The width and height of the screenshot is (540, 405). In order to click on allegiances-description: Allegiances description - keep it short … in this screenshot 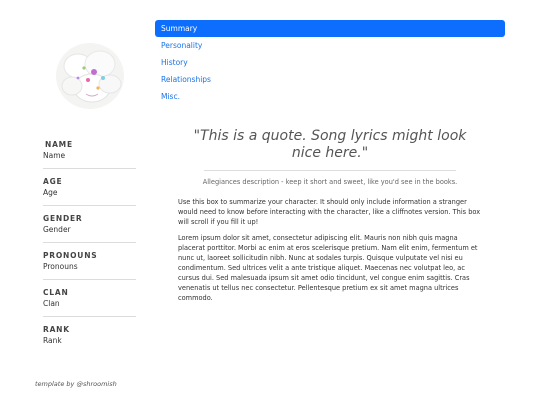, I will do `click(330, 182)`.